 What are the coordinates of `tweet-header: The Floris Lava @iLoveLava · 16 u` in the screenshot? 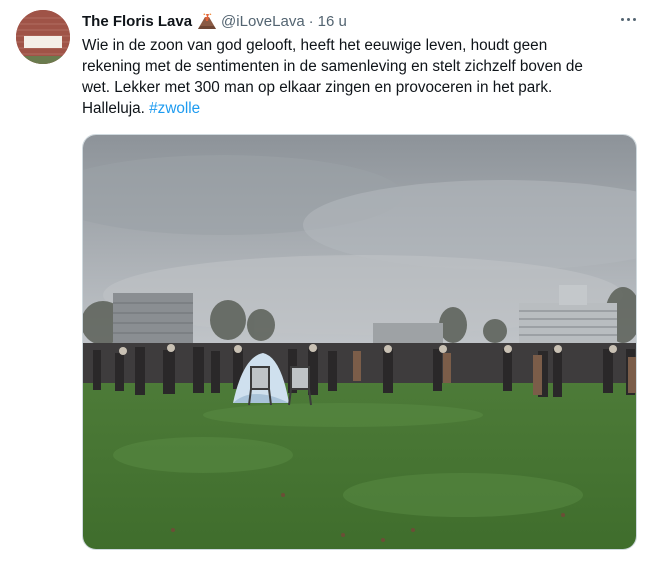 It's located at (214, 21).